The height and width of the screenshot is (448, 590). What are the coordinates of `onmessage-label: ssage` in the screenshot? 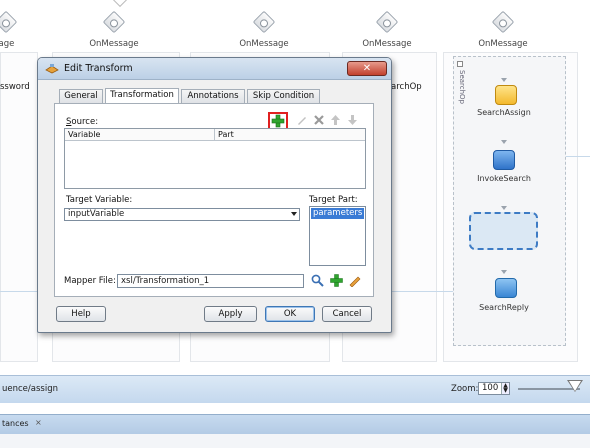 It's located at (7, 44).